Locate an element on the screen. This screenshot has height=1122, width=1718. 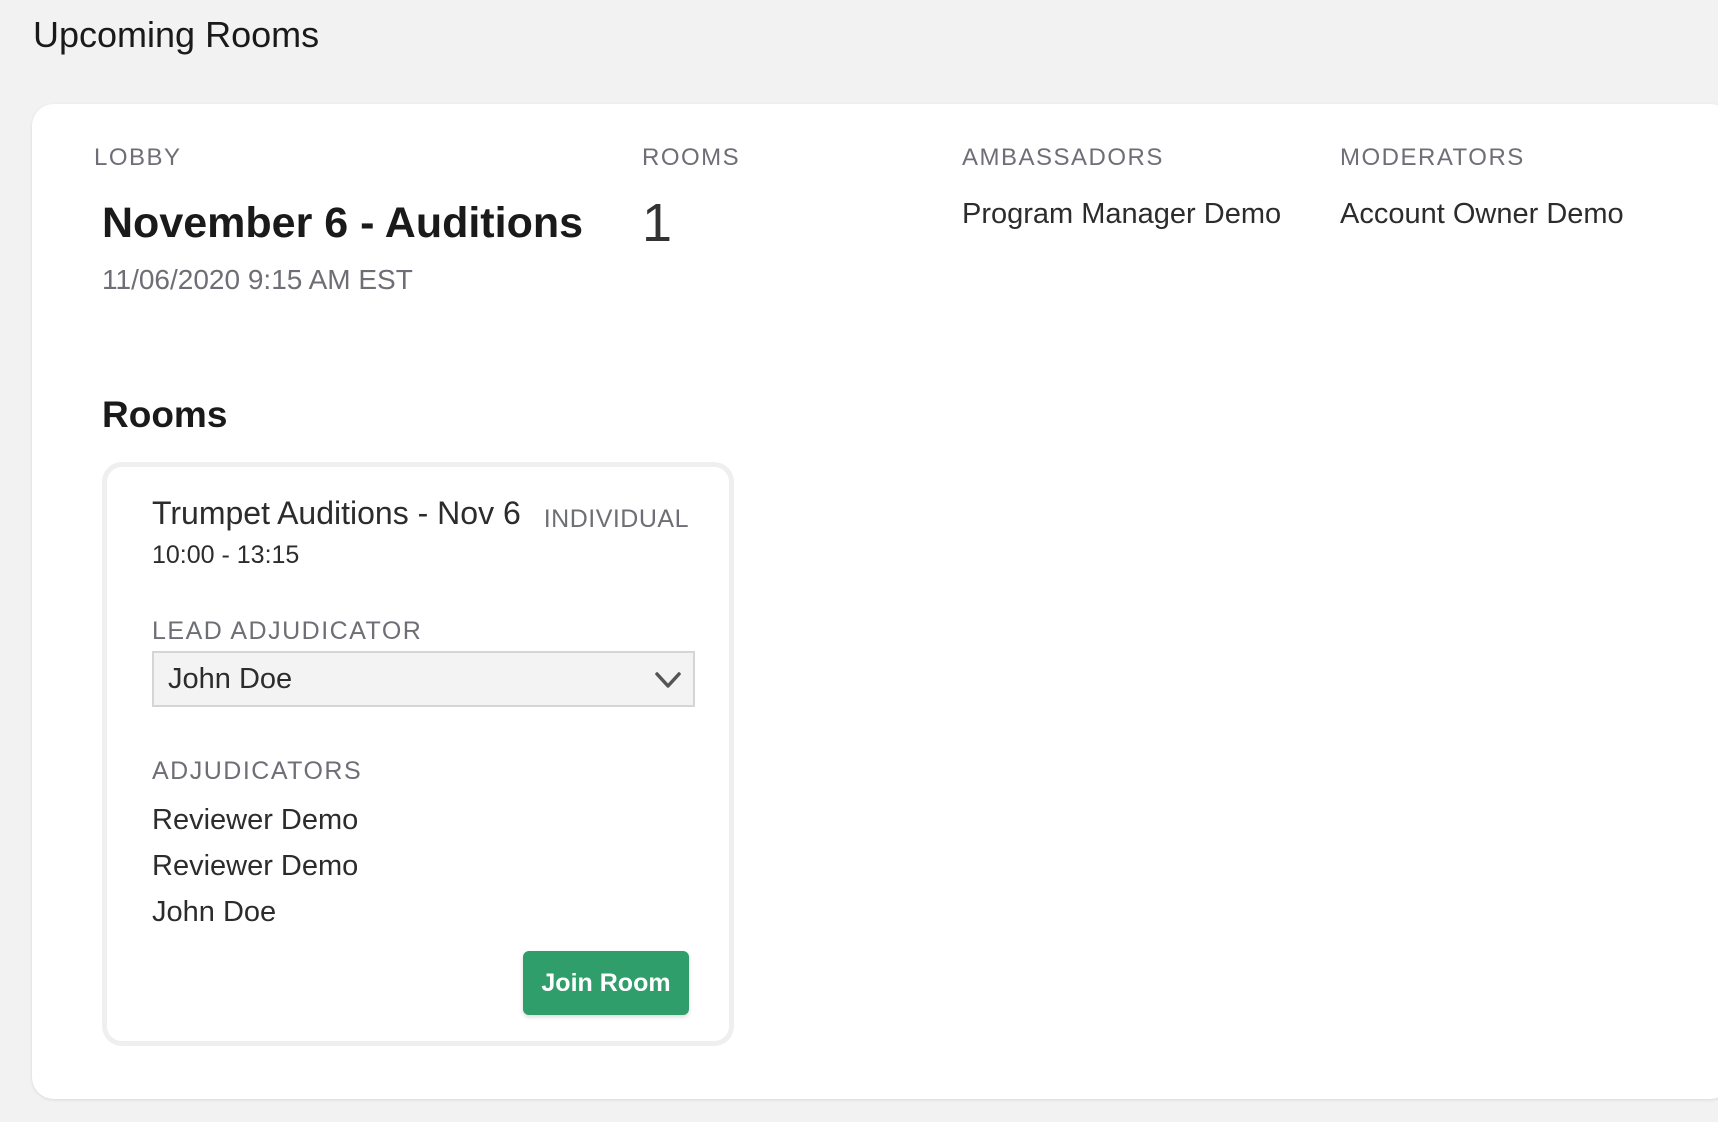
ambassador-name: Program Manager Demo is located at coordinates (1122, 214).